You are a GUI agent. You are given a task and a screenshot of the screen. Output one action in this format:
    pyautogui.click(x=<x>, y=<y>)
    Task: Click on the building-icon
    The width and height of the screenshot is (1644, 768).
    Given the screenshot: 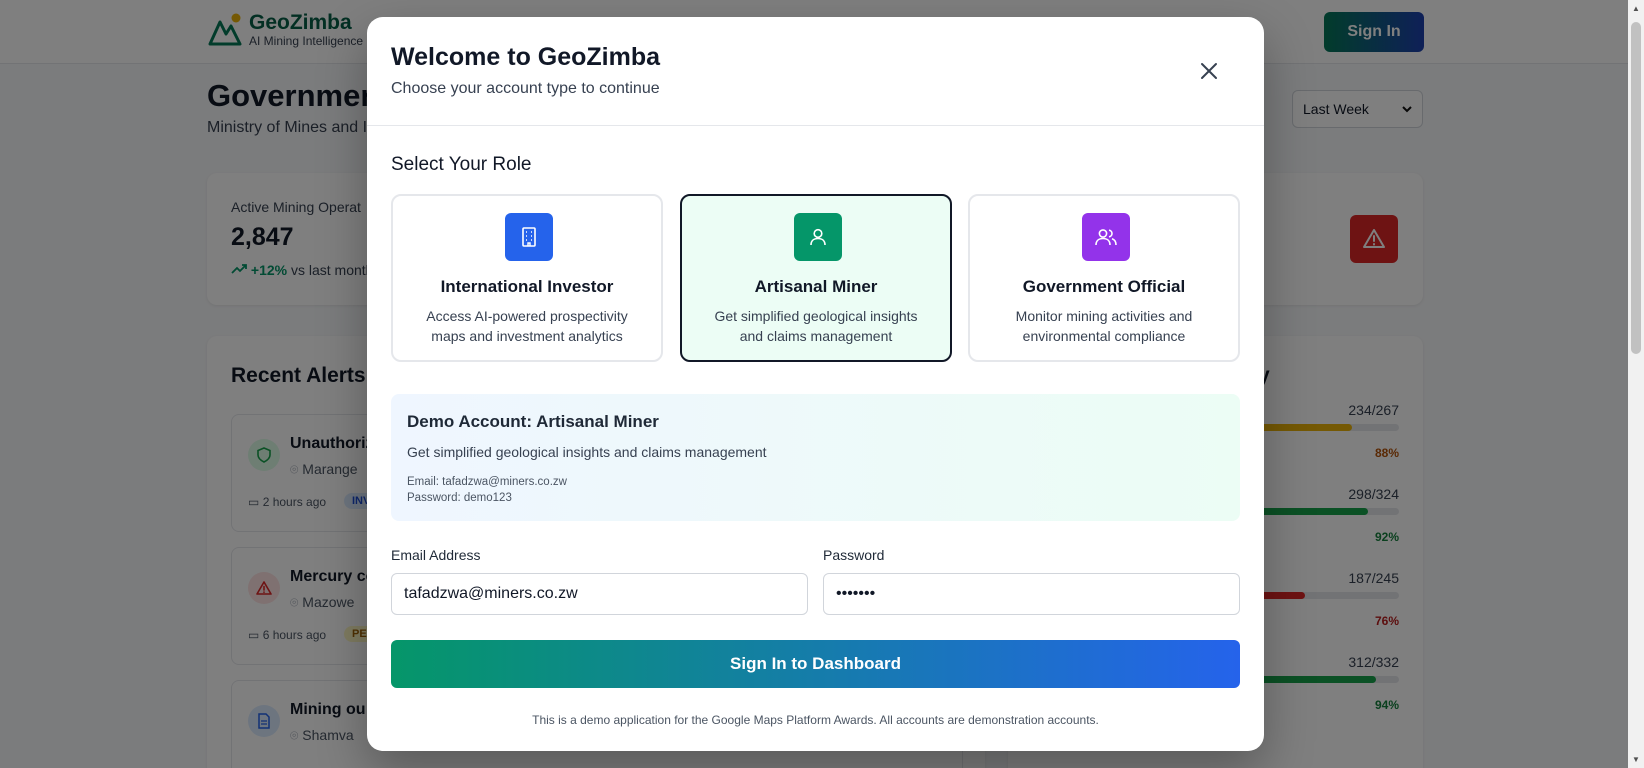 What is the action you would take?
    pyautogui.click(x=529, y=237)
    